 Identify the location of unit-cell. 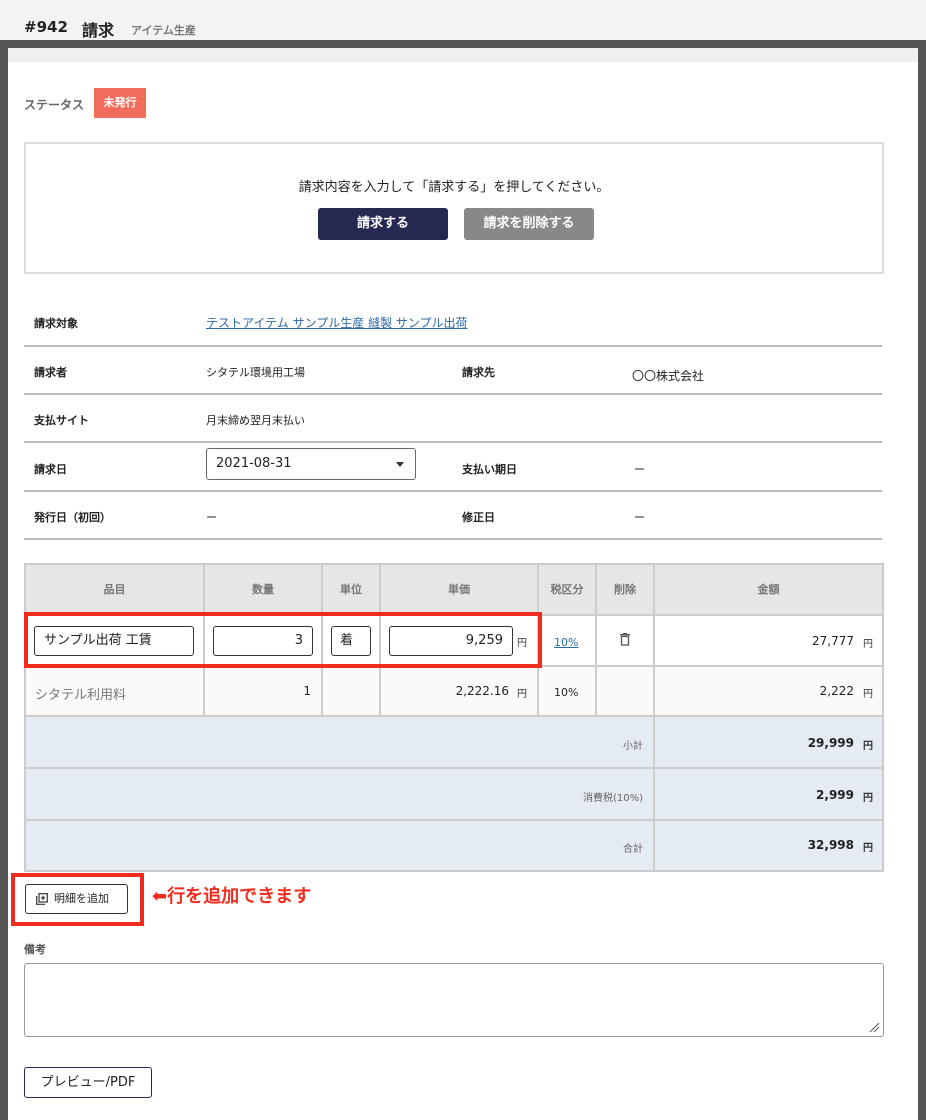
(352, 692).